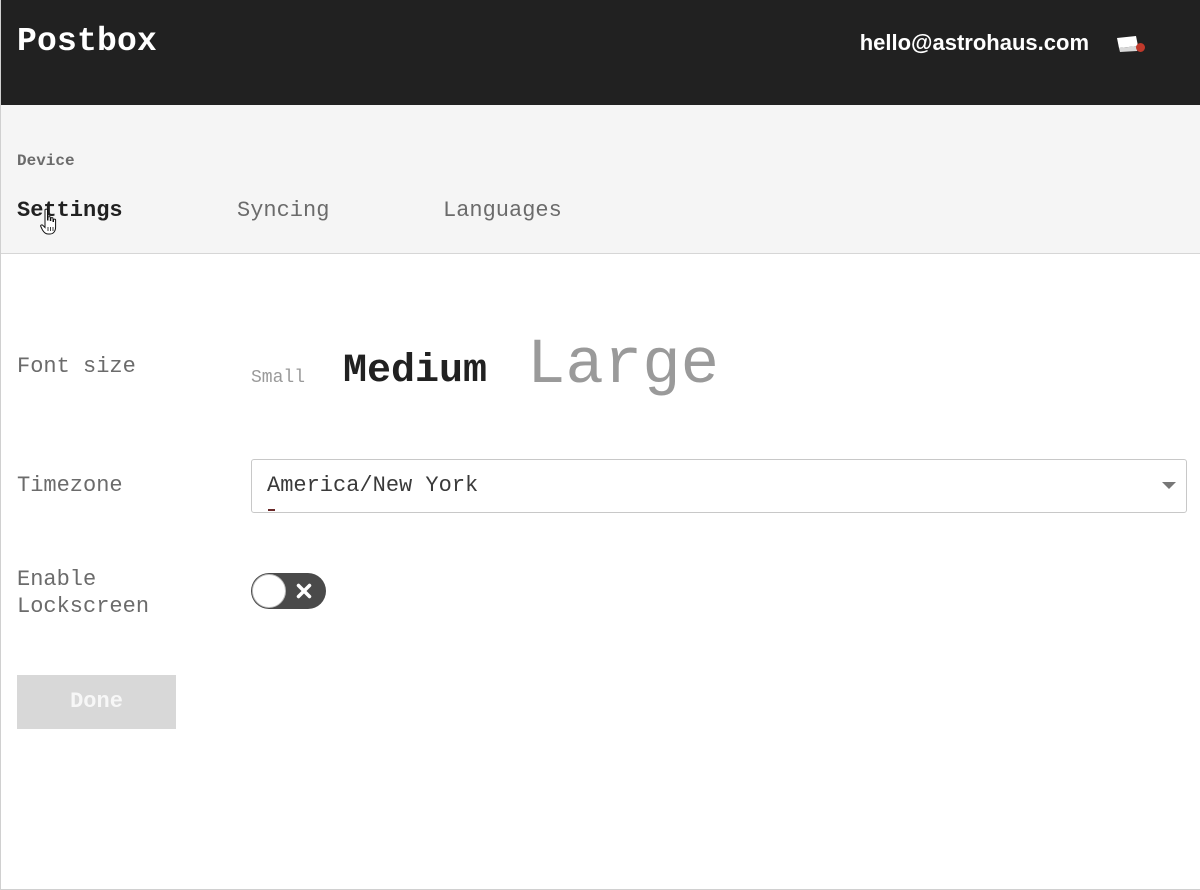  I want to click on text-cursor, so click(271, 510).